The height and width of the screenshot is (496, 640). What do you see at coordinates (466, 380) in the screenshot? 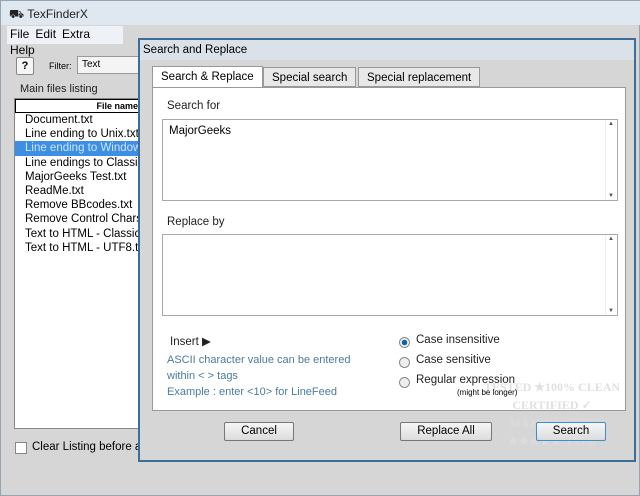
I see `regular-expression-label: Regular expression` at bounding box center [466, 380].